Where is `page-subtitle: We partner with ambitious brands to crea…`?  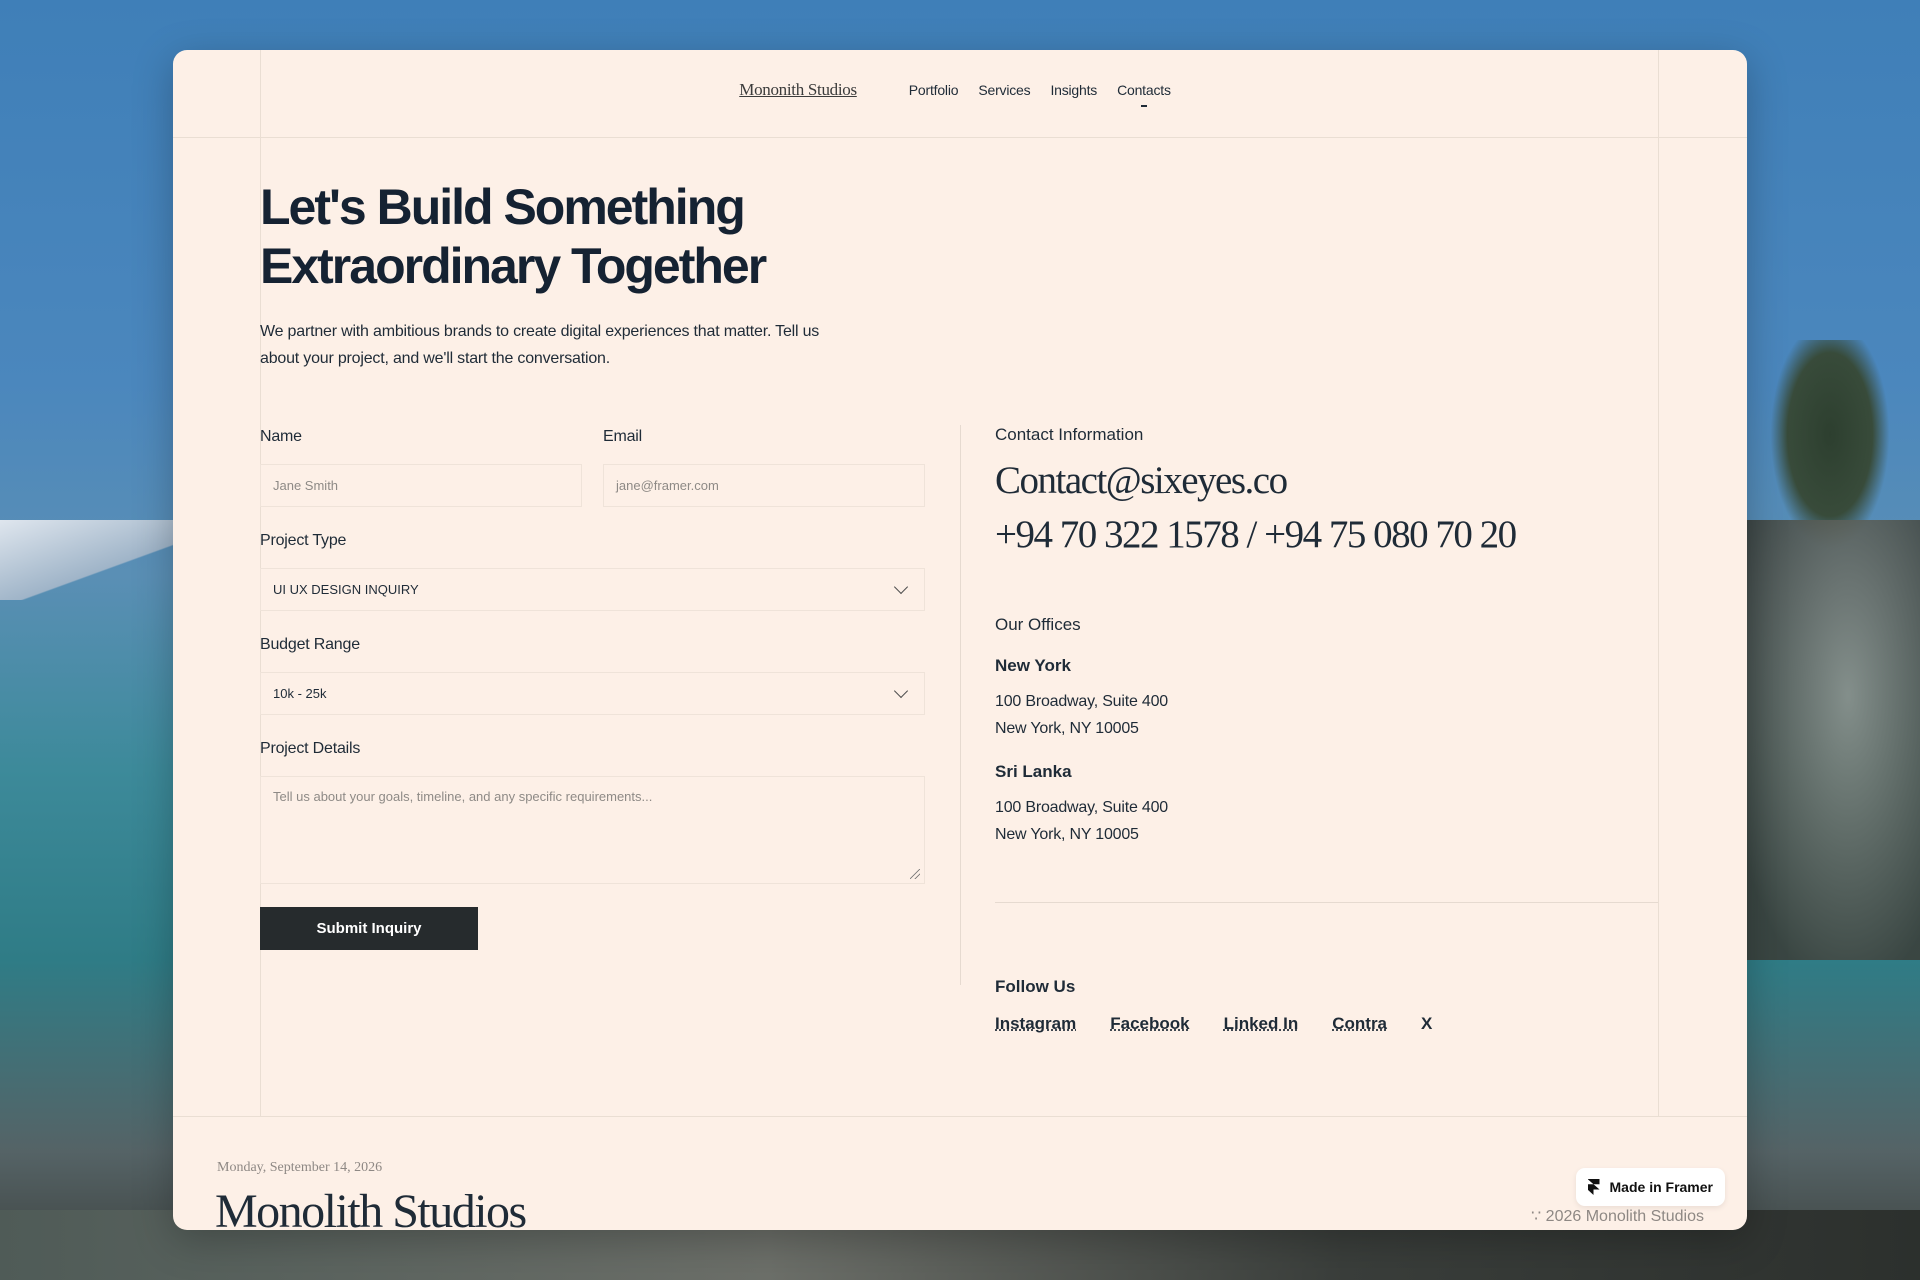 page-subtitle: We partner with ambitious brands to crea… is located at coordinates (540, 345).